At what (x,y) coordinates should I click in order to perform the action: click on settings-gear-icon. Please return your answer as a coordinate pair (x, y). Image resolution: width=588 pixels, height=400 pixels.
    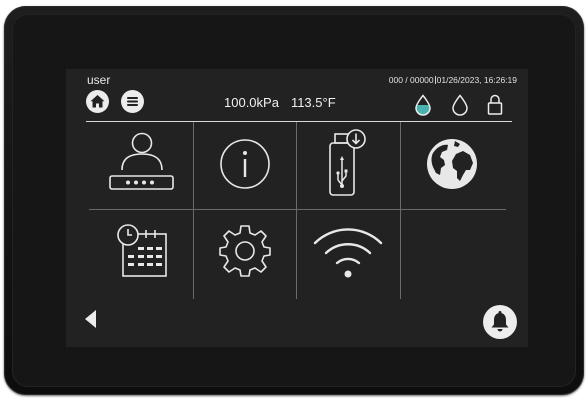
    Looking at the image, I should click on (245, 251).